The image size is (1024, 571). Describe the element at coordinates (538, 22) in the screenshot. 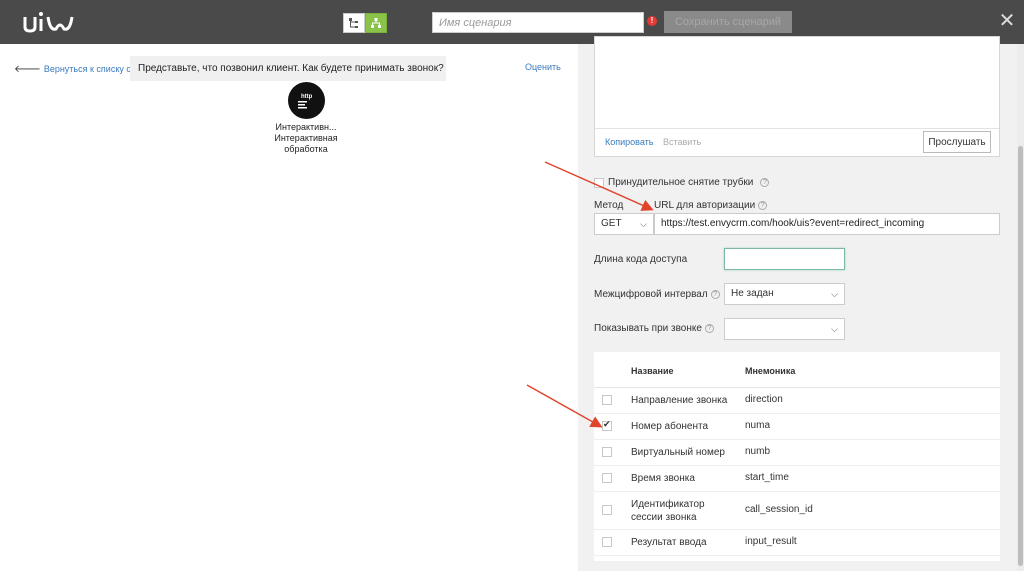

I see `scenario-name-input` at that location.